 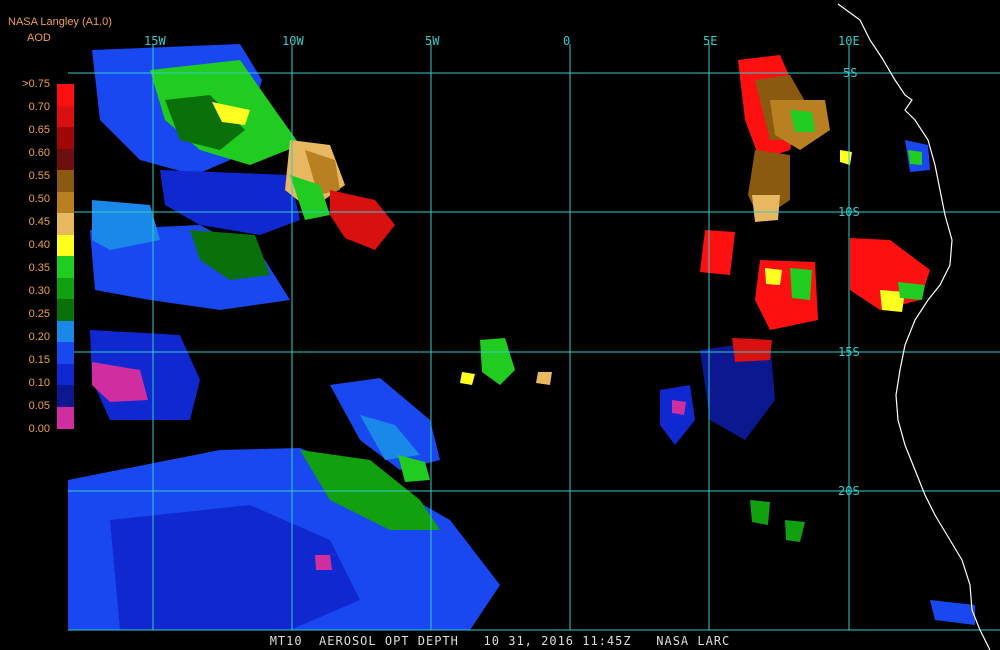 What do you see at coordinates (39, 429) in the screenshot?
I see `colorbar-tick-label: 0.00` at bounding box center [39, 429].